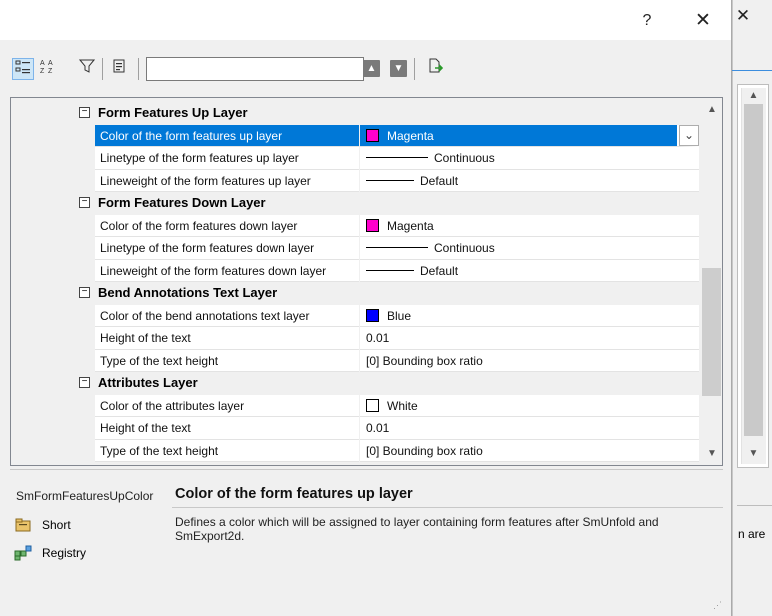  Describe the element at coordinates (85, 496) in the screenshot. I see `property-key: SmFormFeaturesUpColor` at that location.